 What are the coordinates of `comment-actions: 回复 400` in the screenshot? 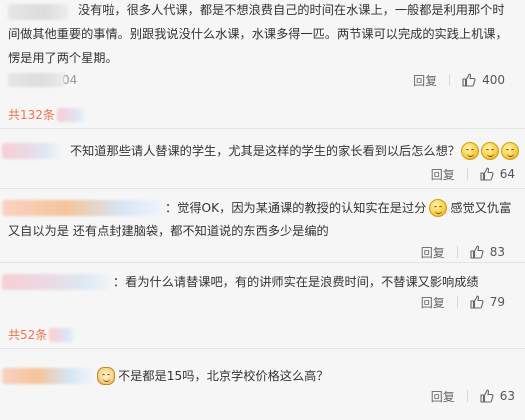 It's located at (459, 80).